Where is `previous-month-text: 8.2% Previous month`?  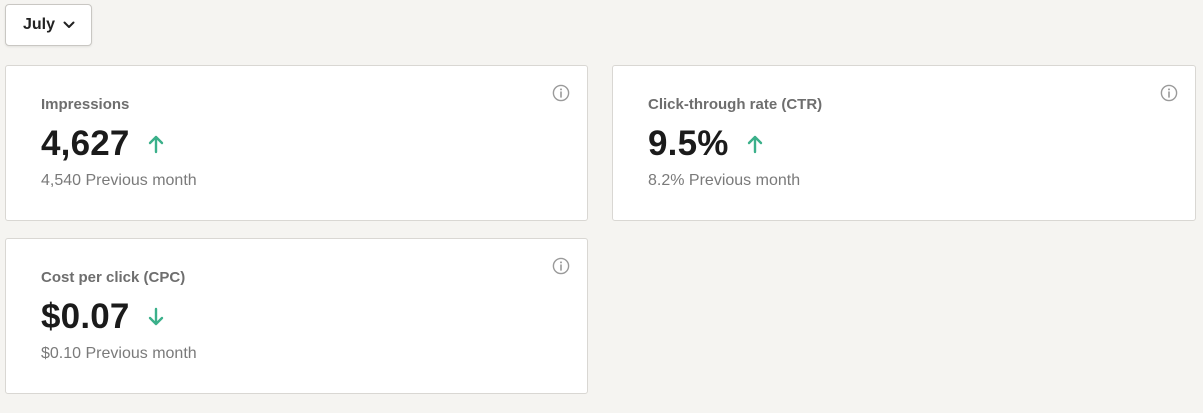
previous-month-text: 8.2% Previous month is located at coordinates (724, 181).